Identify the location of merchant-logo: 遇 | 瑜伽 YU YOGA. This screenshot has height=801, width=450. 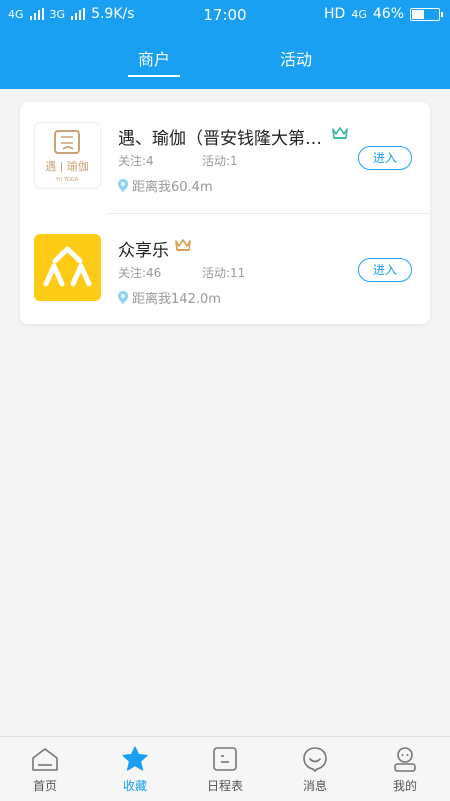
(67, 155).